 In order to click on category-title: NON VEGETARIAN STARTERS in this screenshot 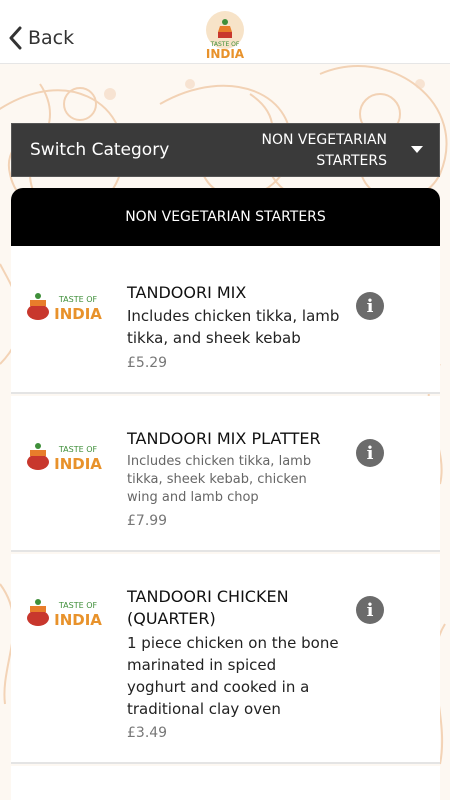, I will do `click(225, 217)`.